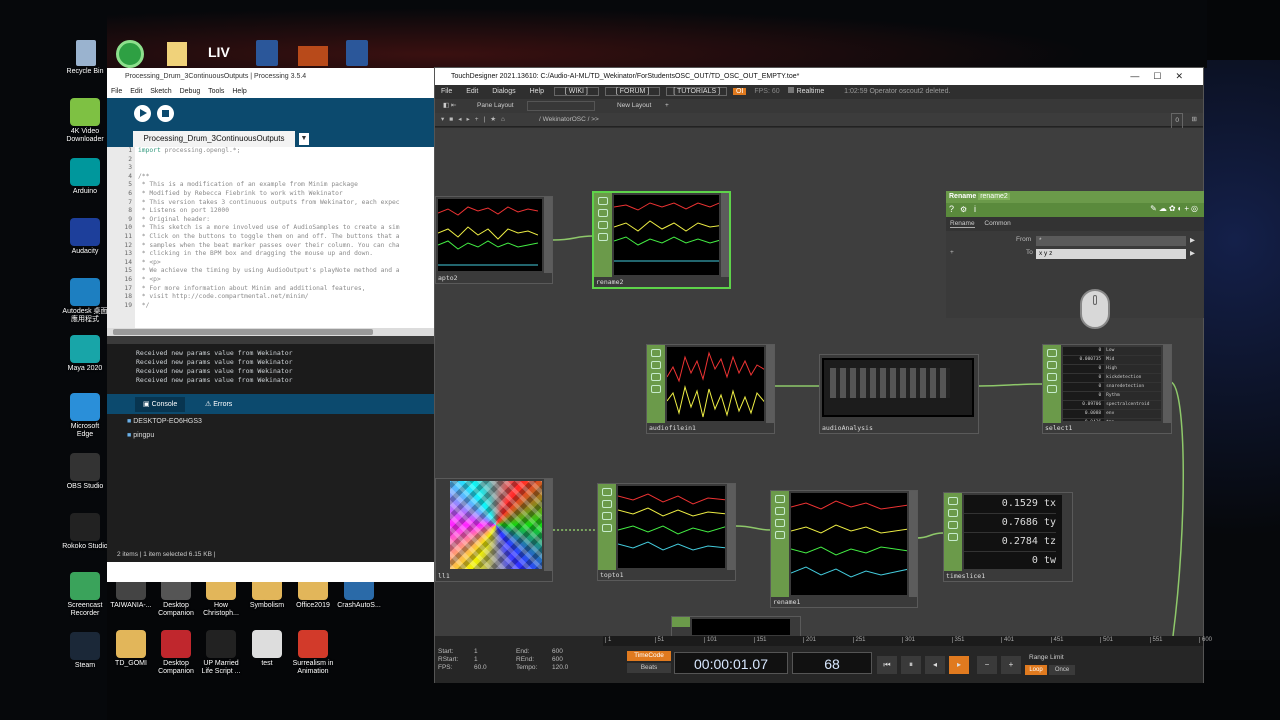 Image resolution: width=1280 pixels, height=720 pixels. Describe the element at coordinates (131, 649) in the screenshot. I see `desktop-icon: TD_GOMI` at that location.